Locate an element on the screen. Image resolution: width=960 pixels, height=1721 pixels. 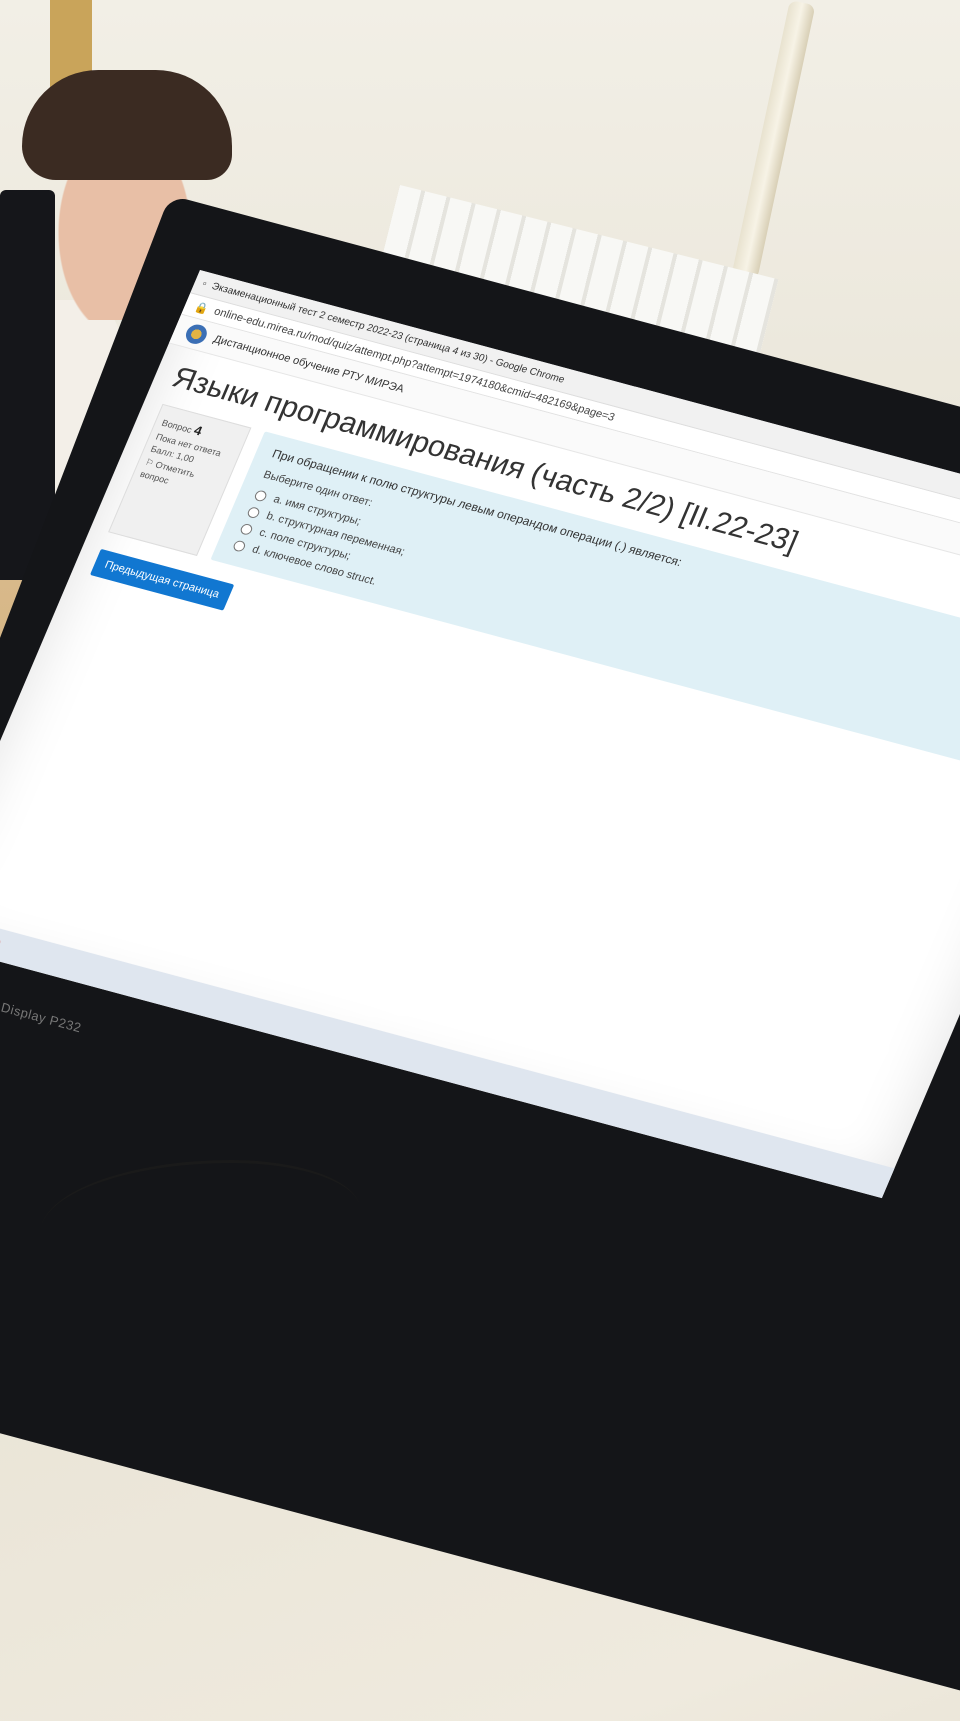
radio-d is located at coordinates (240, 546).